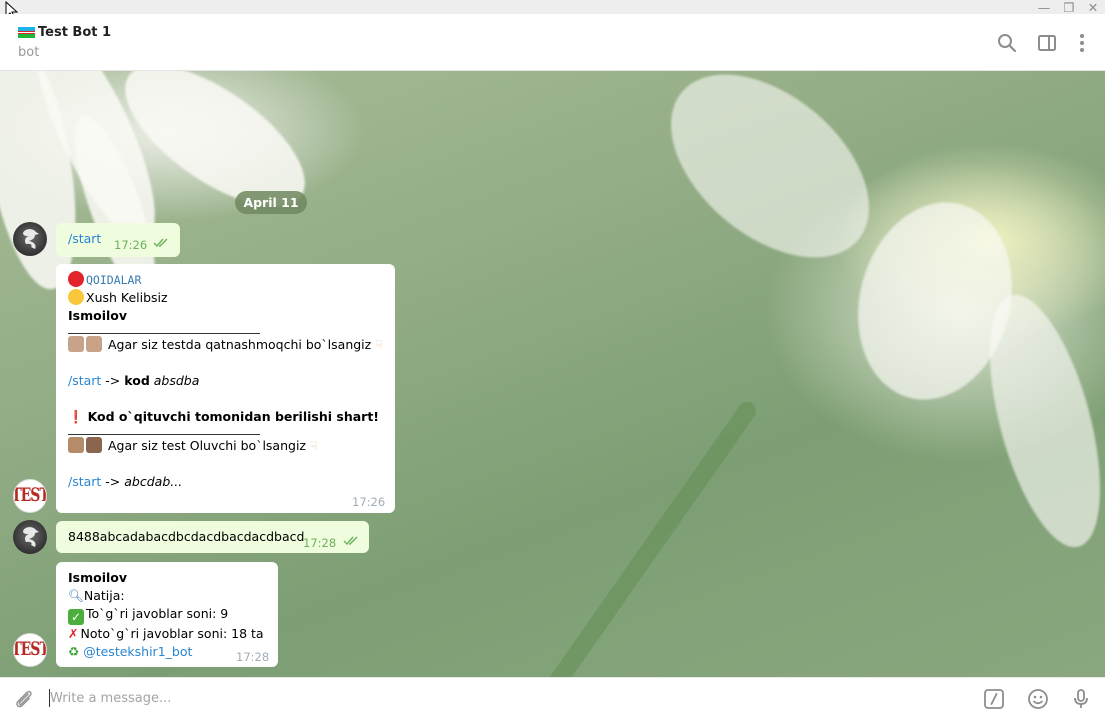  I want to click on bot-username-link: @testekshir1_bot, so click(137, 651).